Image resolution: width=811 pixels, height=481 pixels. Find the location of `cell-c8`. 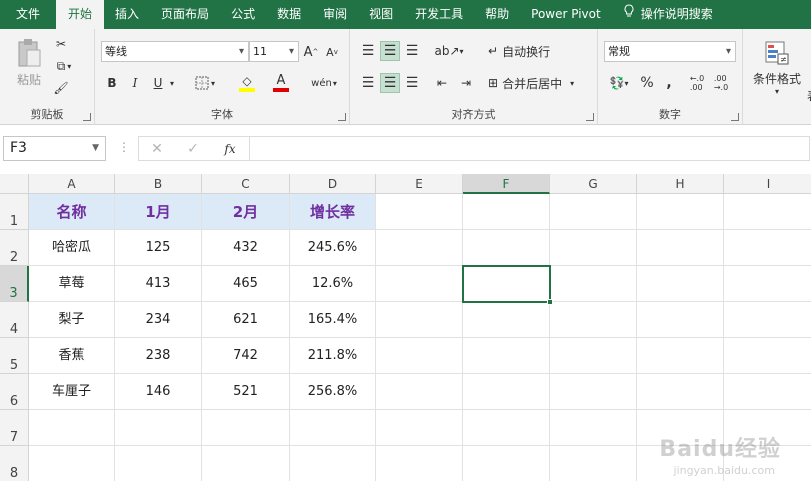

cell-c8 is located at coordinates (246, 463).